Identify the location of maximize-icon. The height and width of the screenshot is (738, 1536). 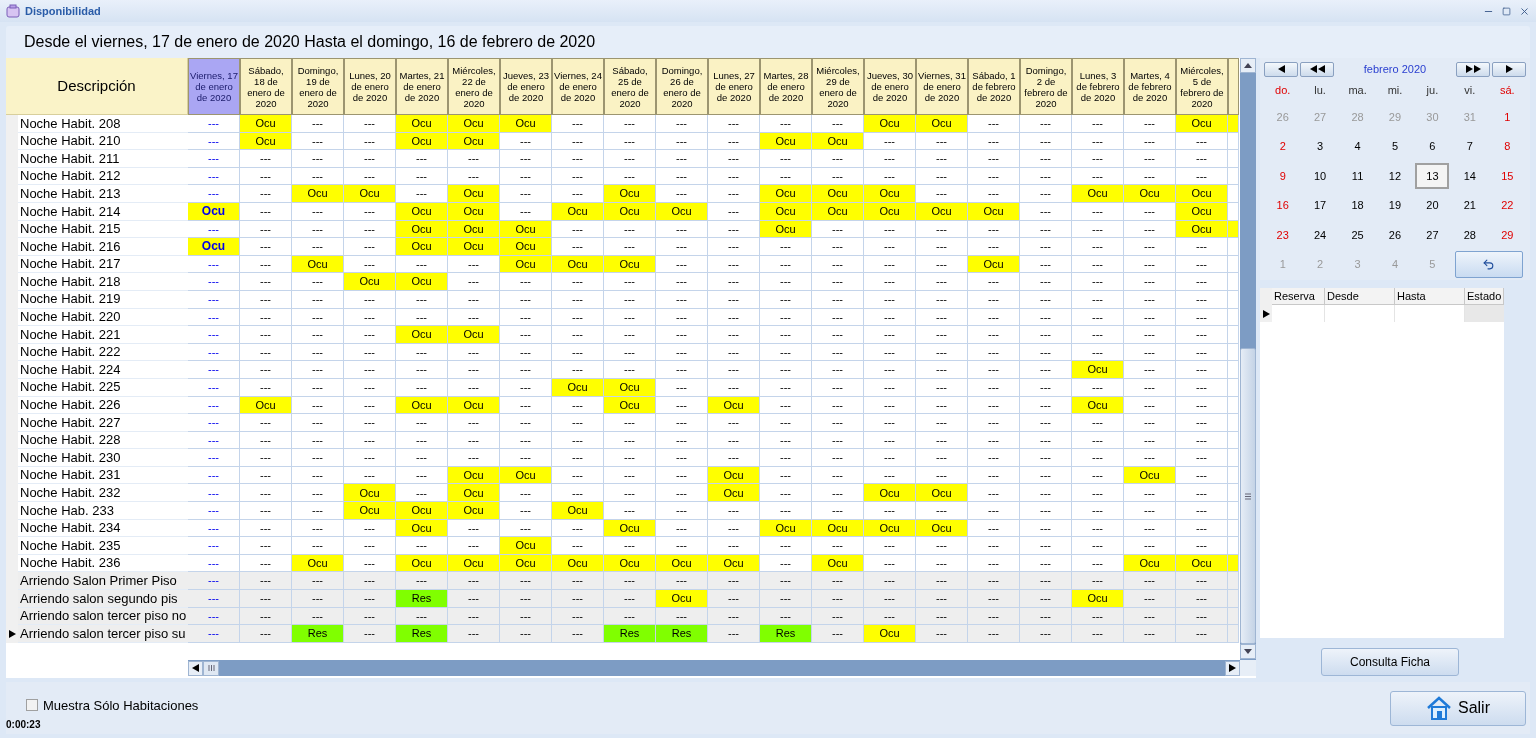
(1506, 11).